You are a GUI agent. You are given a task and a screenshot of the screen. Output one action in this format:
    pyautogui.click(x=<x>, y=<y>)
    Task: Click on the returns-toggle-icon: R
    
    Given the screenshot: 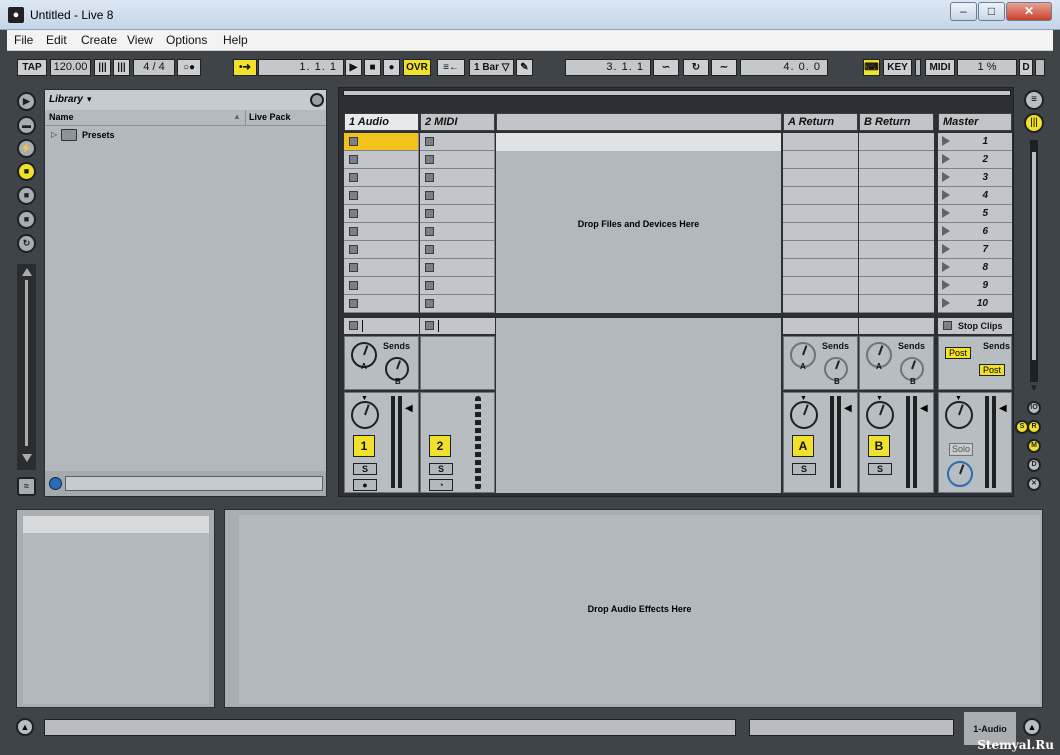 What is the action you would take?
    pyautogui.click(x=1034, y=427)
    